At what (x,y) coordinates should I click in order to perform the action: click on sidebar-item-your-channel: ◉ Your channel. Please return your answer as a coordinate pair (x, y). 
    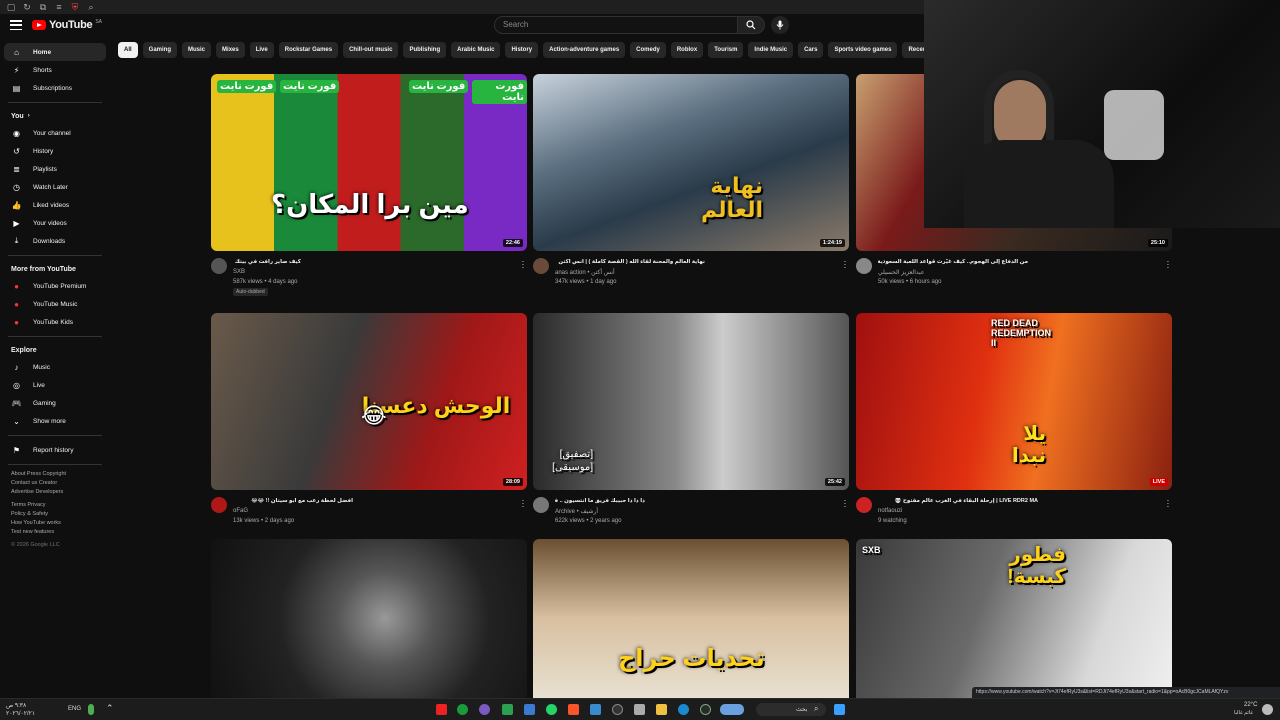
    Looking at the image, I should click on (55, 133).